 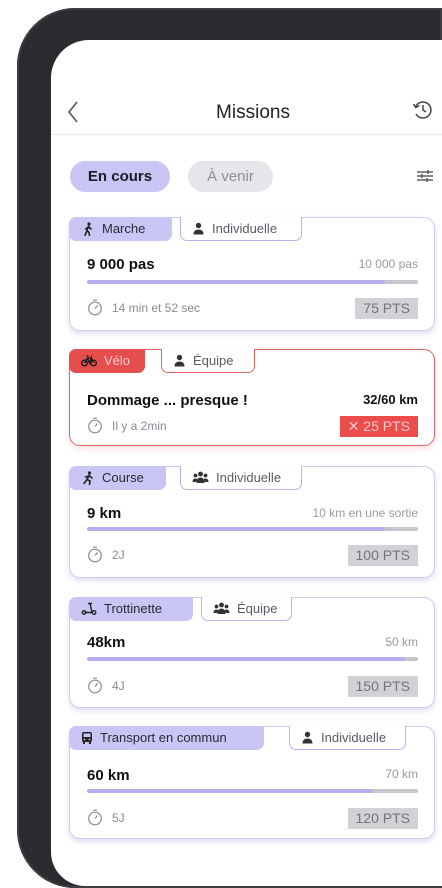 What do you see at coordinates (120, 176) in the screenshot?
I see `tab-en-cours: En cours` at bounding box center [120, 176].